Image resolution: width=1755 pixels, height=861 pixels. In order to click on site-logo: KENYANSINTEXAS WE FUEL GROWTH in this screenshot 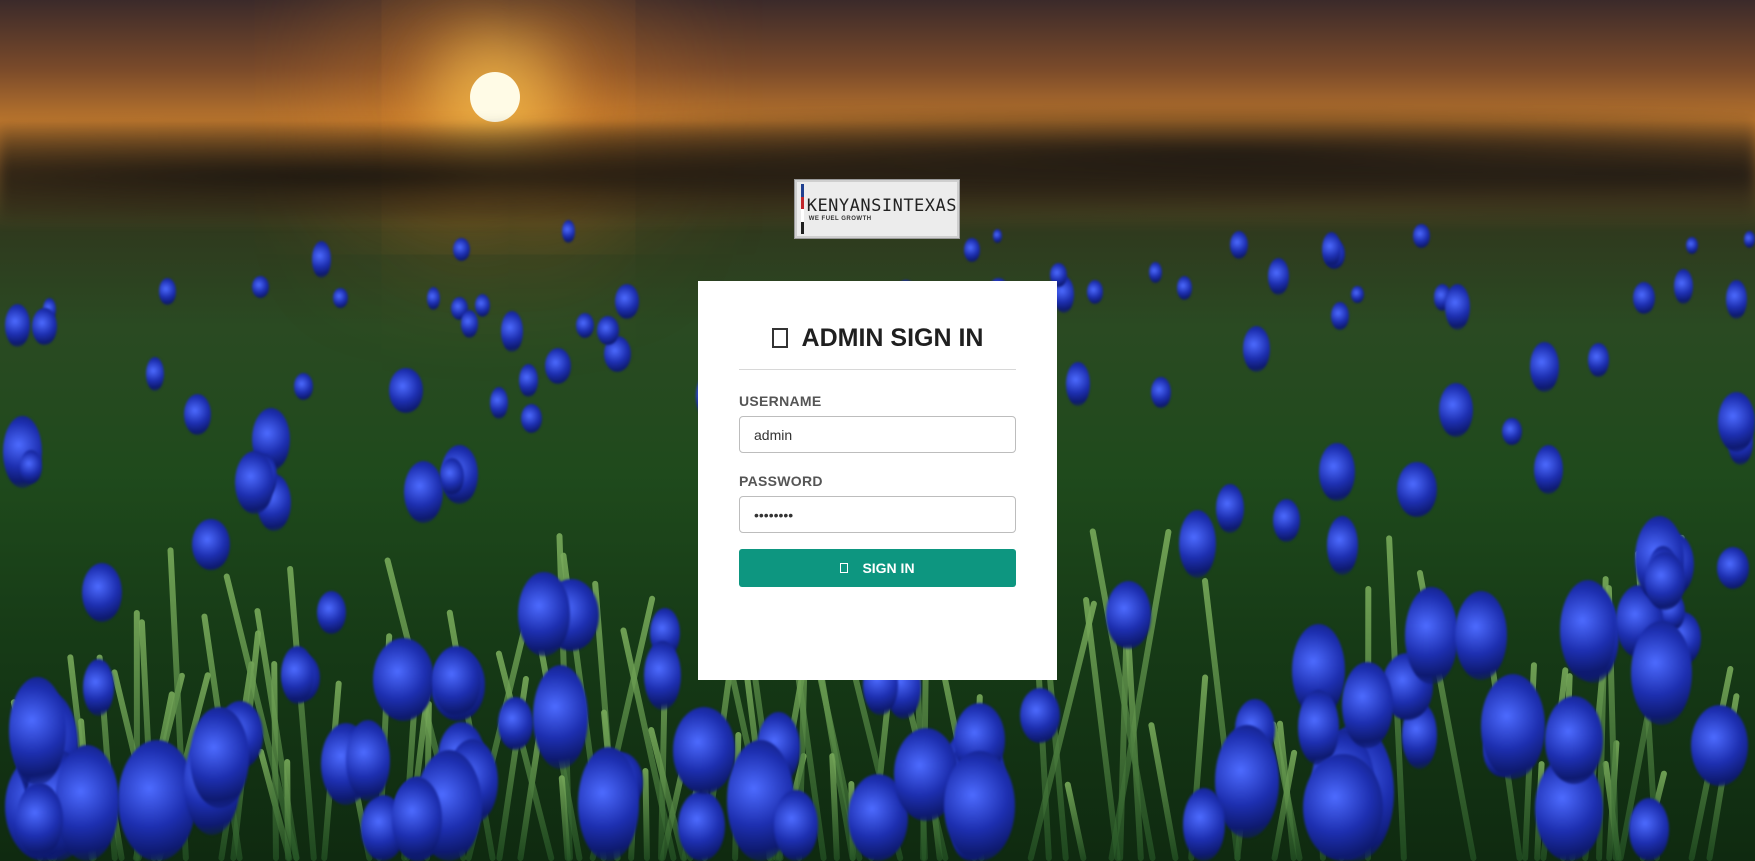, I will do `click(877, 209)`.